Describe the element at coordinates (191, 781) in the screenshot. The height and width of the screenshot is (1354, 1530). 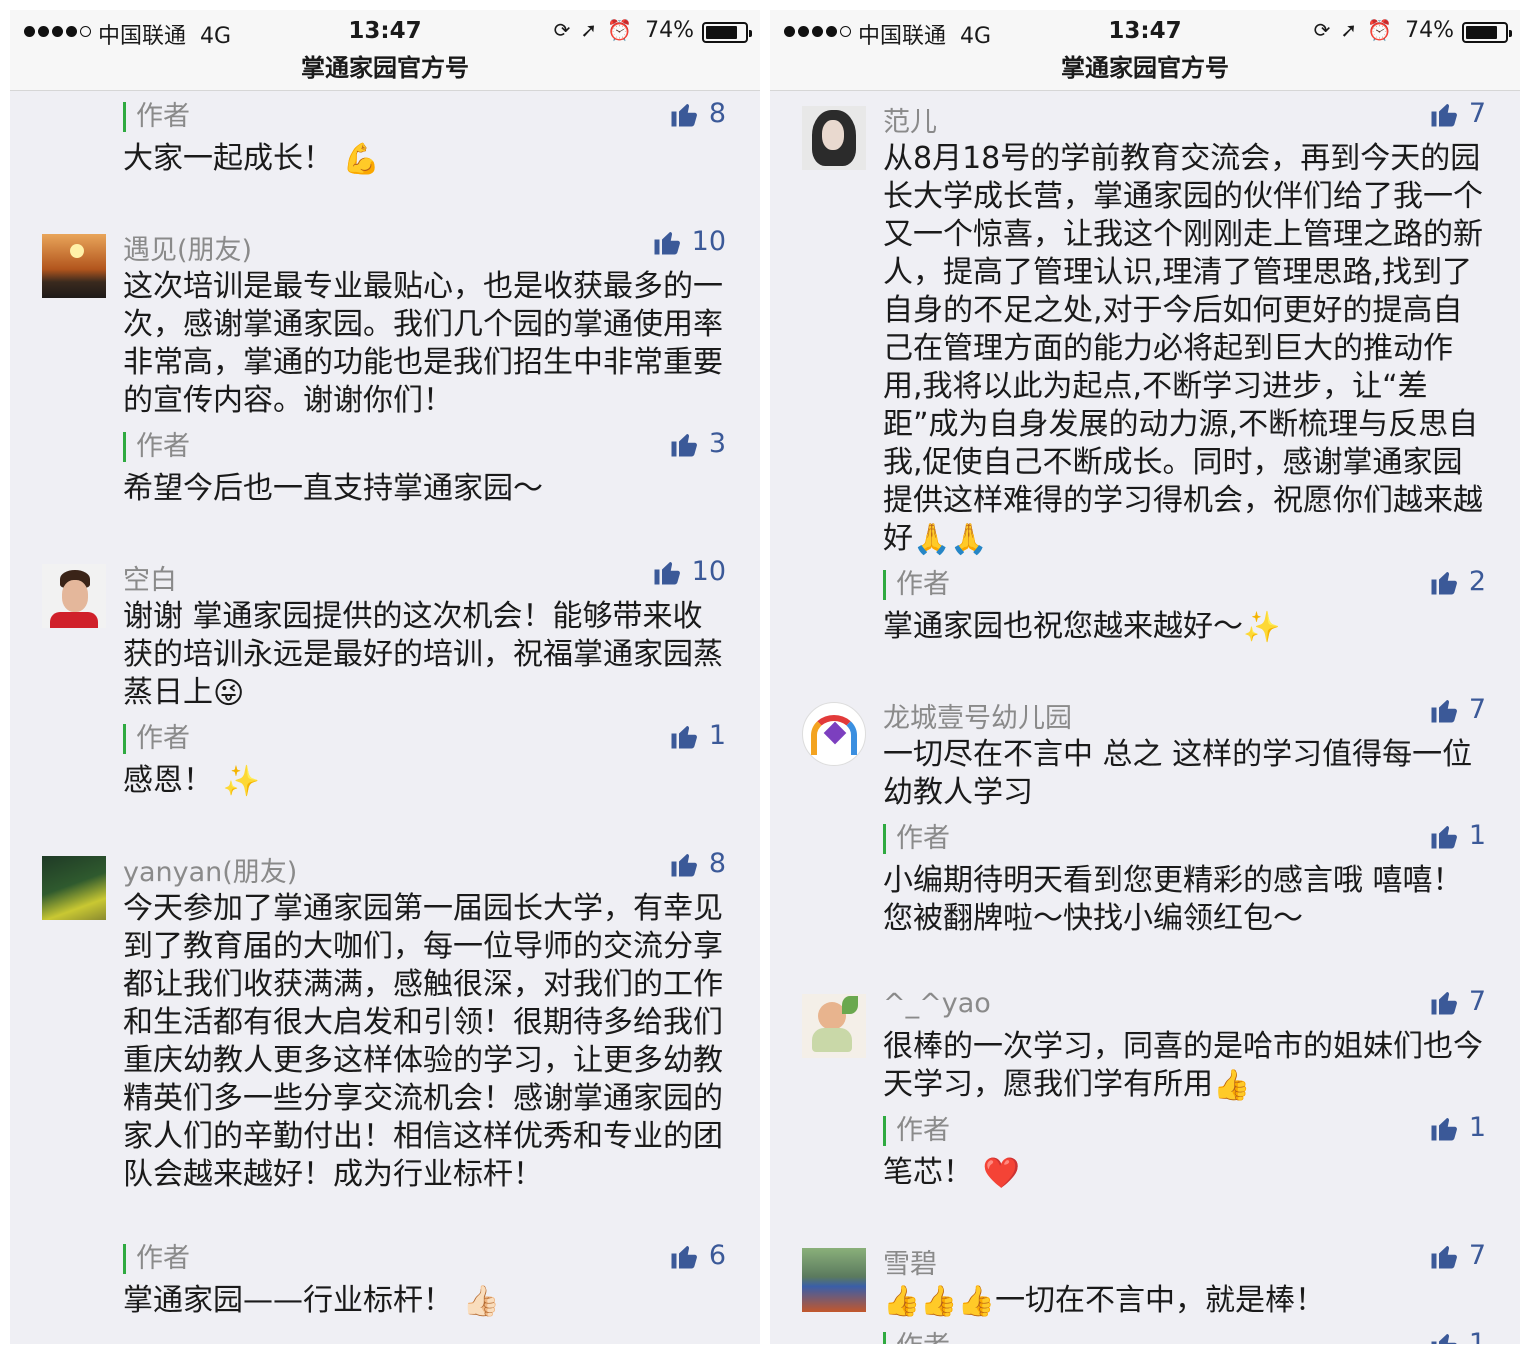
I see `author-reply-text: 感恩！ ✨` at that location.